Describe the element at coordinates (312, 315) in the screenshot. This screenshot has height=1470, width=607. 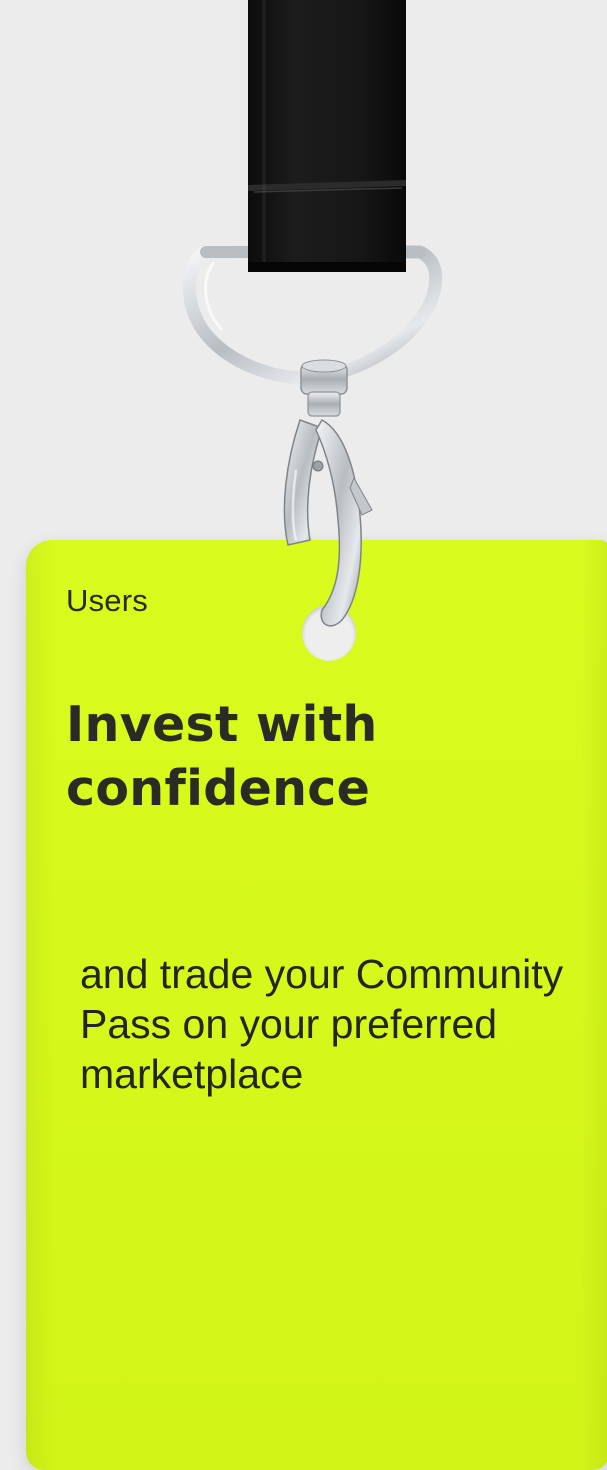
I see `d-ring-icon` at that location.